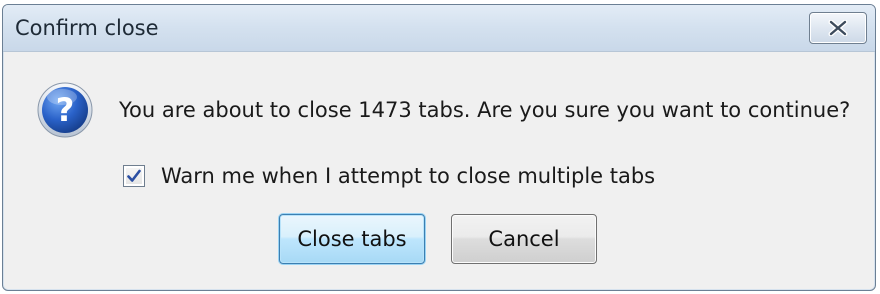  Describe the element at coordinates (87, 28) in the screenshot. I see `dialog-title: Confirm close` at that location.